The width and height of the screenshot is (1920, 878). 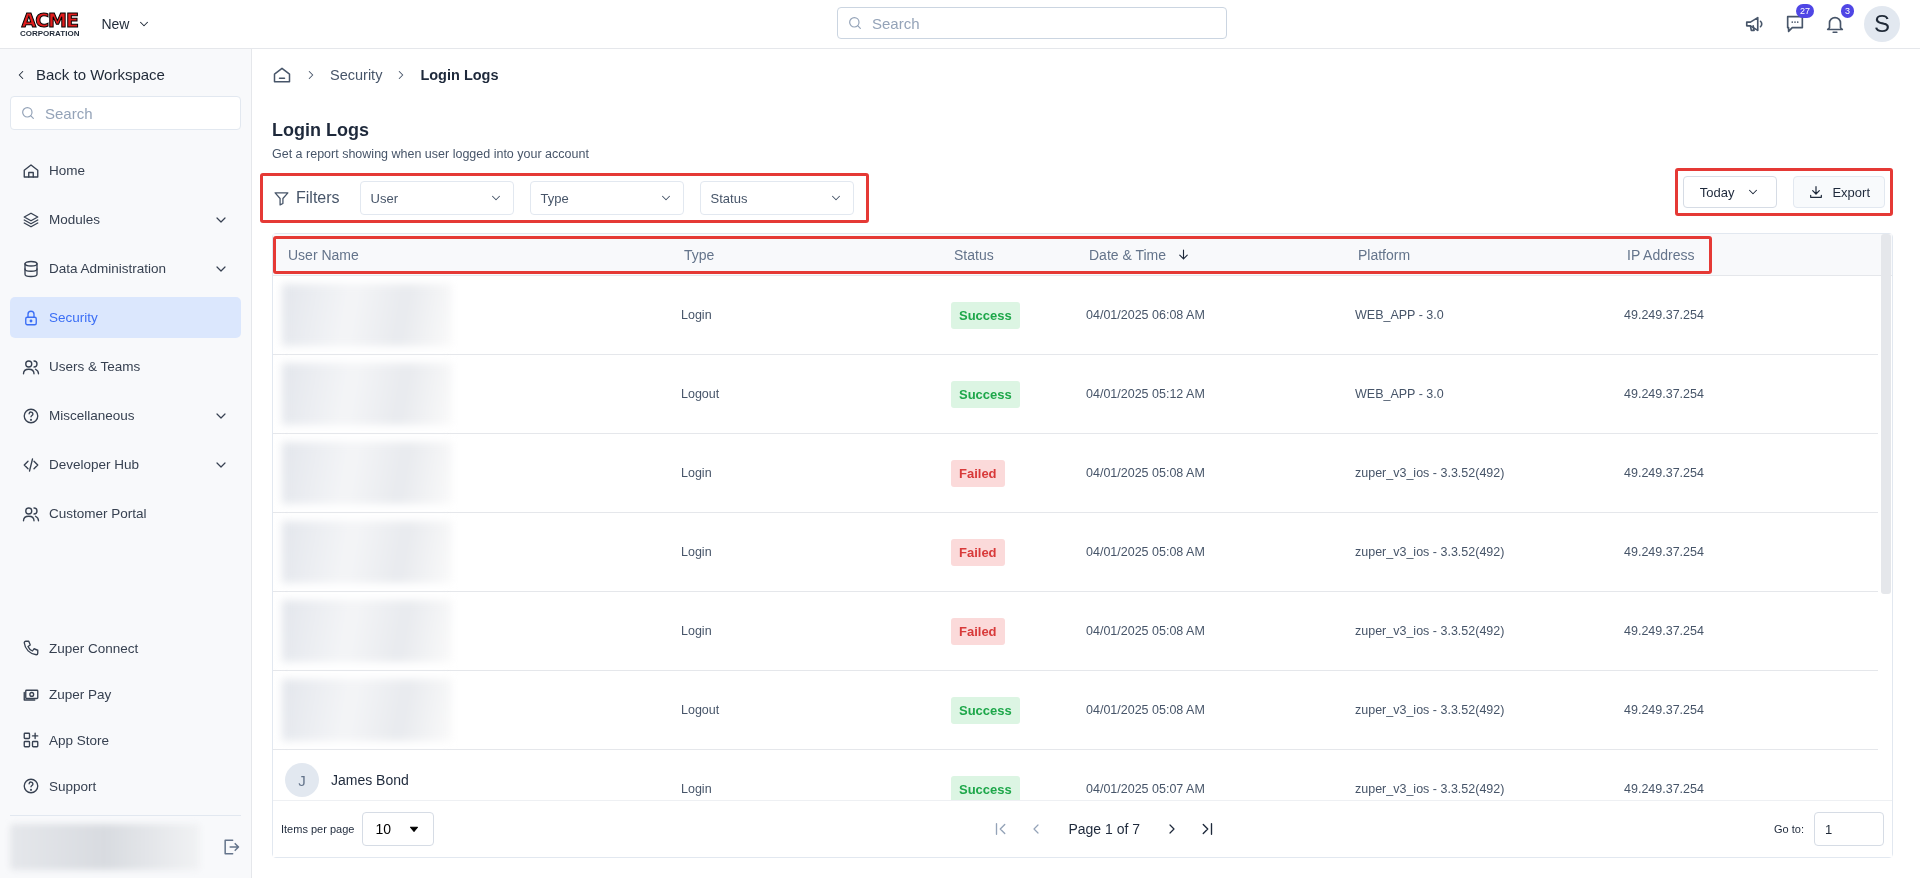 What do you see at coordinates (1839, 192) in the screenshot?
I see `export-button: Export` at bounding box center [1839, 192].